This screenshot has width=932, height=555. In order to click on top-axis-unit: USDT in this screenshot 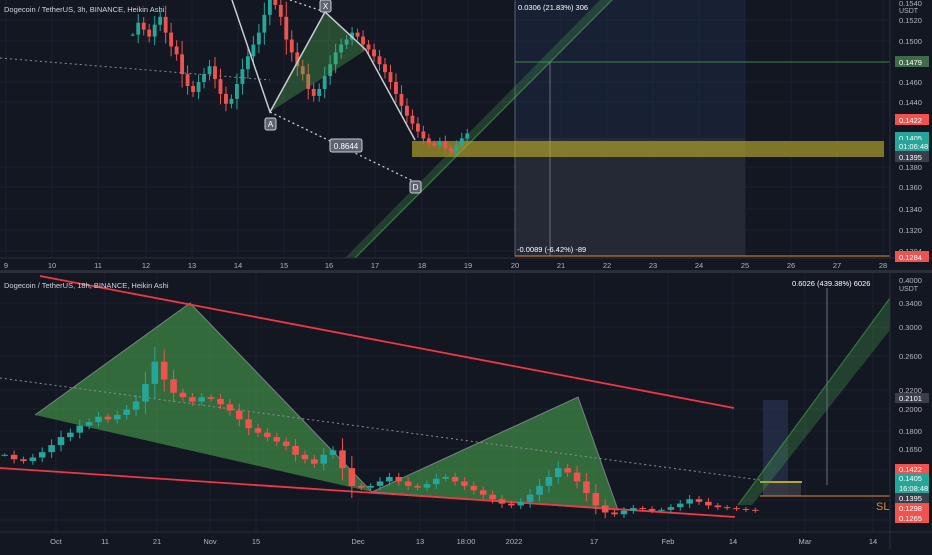, I will do `click(909, 11)`.